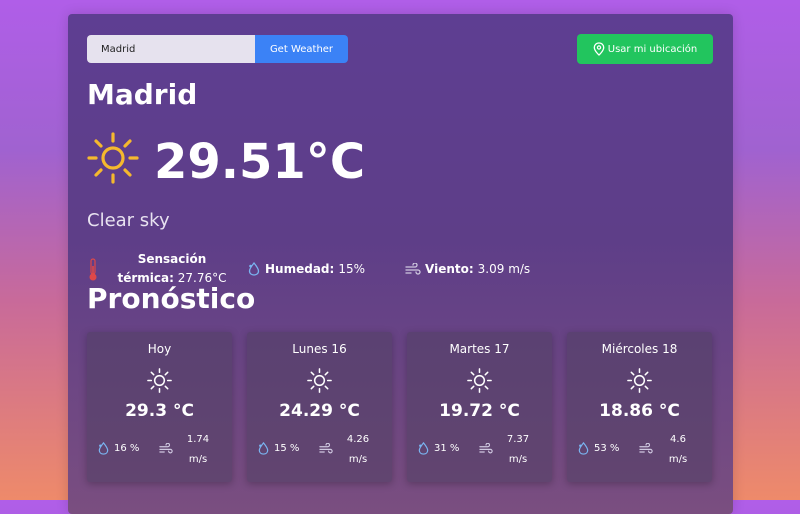  What do you see at coordinates (518, 439) in the screenshot?
I see `forecast-wind-value: 7.37` at bounding box center [518, 439].